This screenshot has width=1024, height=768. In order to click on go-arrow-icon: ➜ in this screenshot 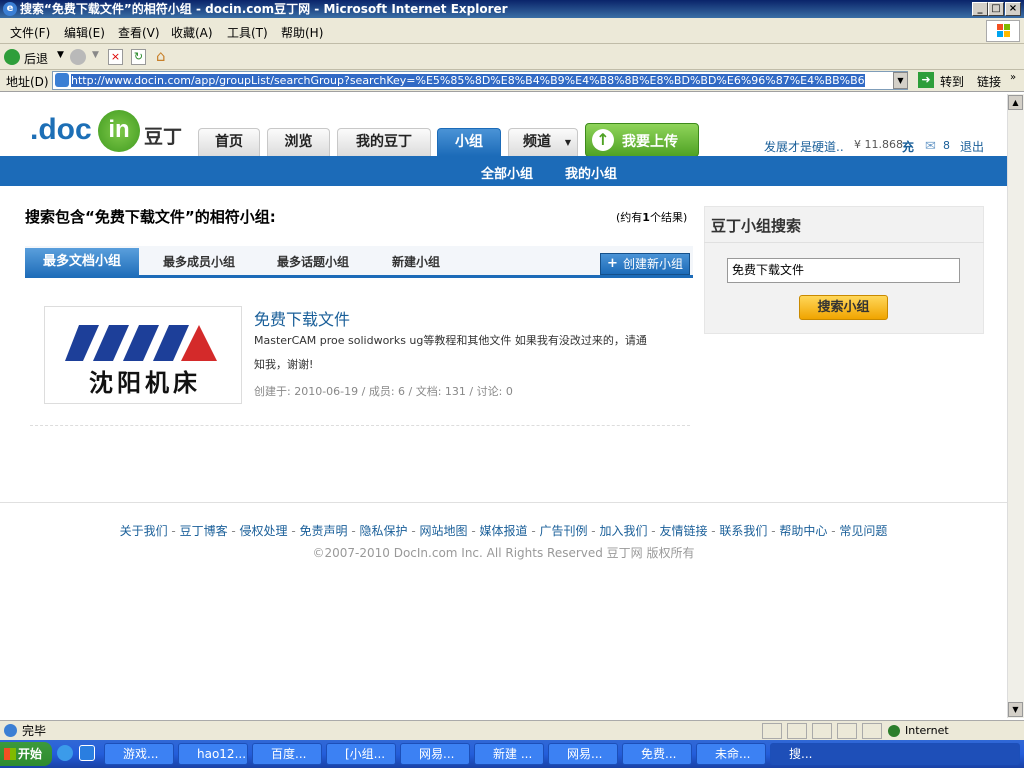, I will do `click(926, 80)`.